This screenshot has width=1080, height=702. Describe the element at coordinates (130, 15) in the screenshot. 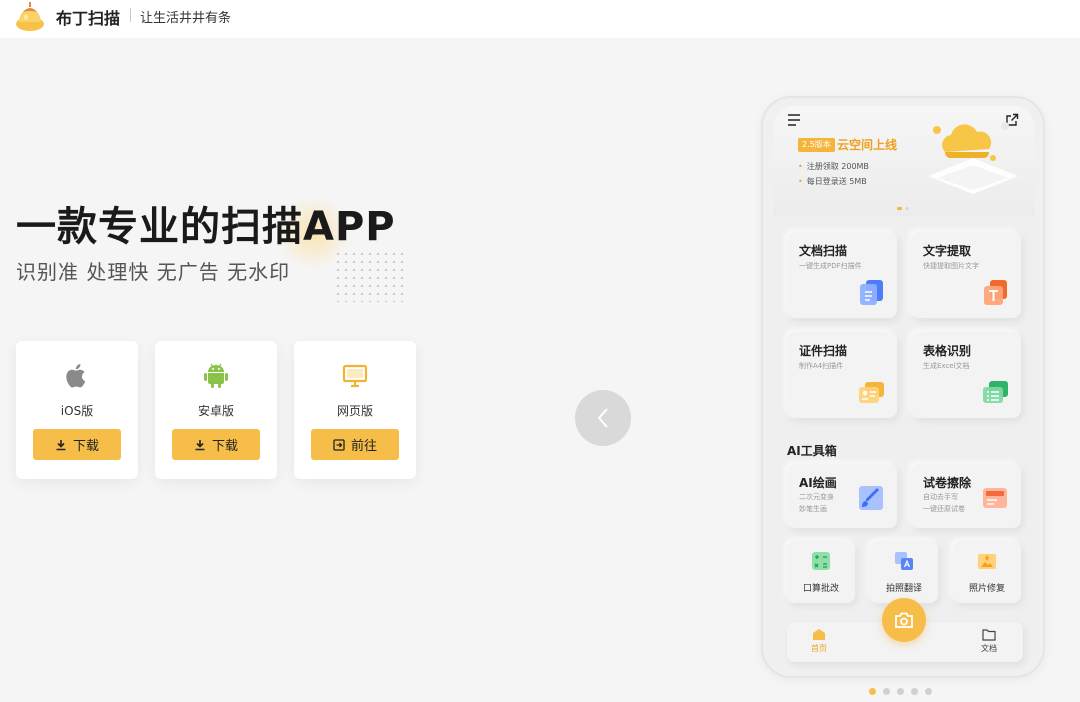

I see `header-divider` at that location.